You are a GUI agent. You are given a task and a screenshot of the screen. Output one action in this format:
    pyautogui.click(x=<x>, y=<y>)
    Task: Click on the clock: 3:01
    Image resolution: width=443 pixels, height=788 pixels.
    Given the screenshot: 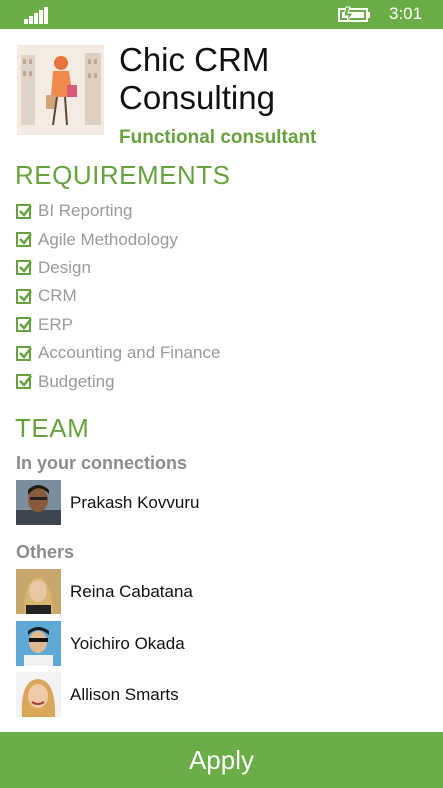 What is the action you would take?
    pyautogui.click(x=406, y=13)
    